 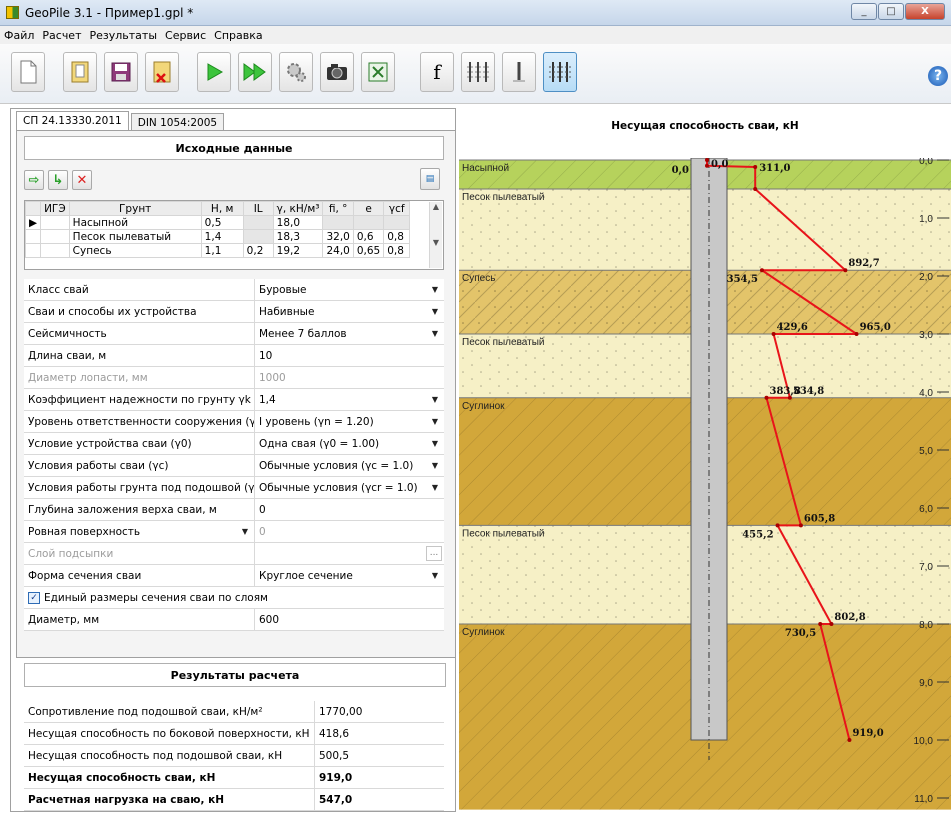 What do you see at coordinates (222, 236) in the screenshot?
I see `cell: 1,4` at bounding box center [222, 236].